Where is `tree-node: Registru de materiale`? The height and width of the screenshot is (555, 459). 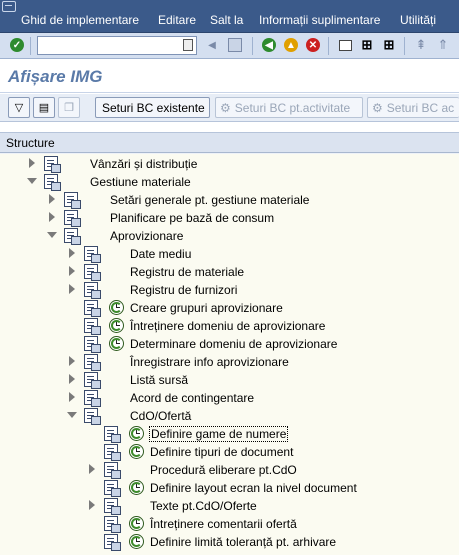 tree-node: Registru de materiale is located at coordinates (229, 272).